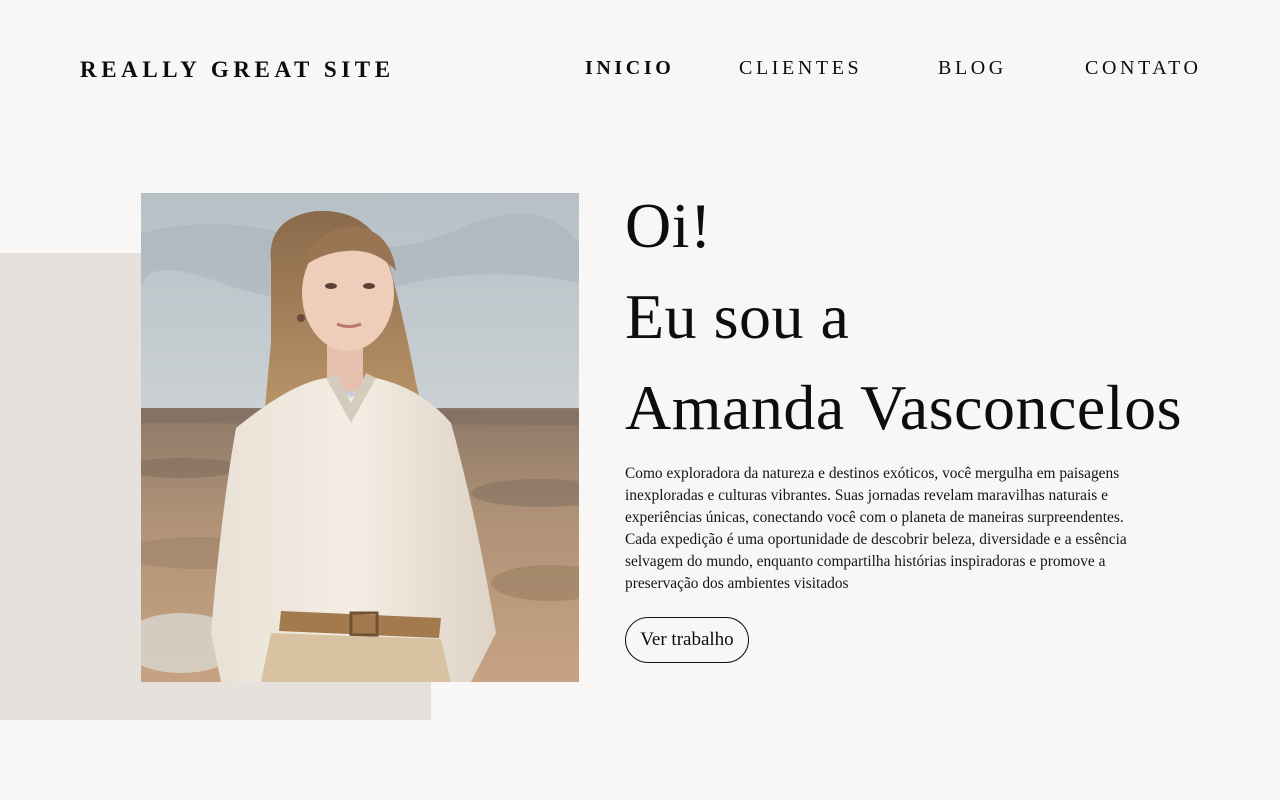 The image size is (1280, 800). I want to click on site-logo: REALLY GREAT SITE, so click(237, 70).